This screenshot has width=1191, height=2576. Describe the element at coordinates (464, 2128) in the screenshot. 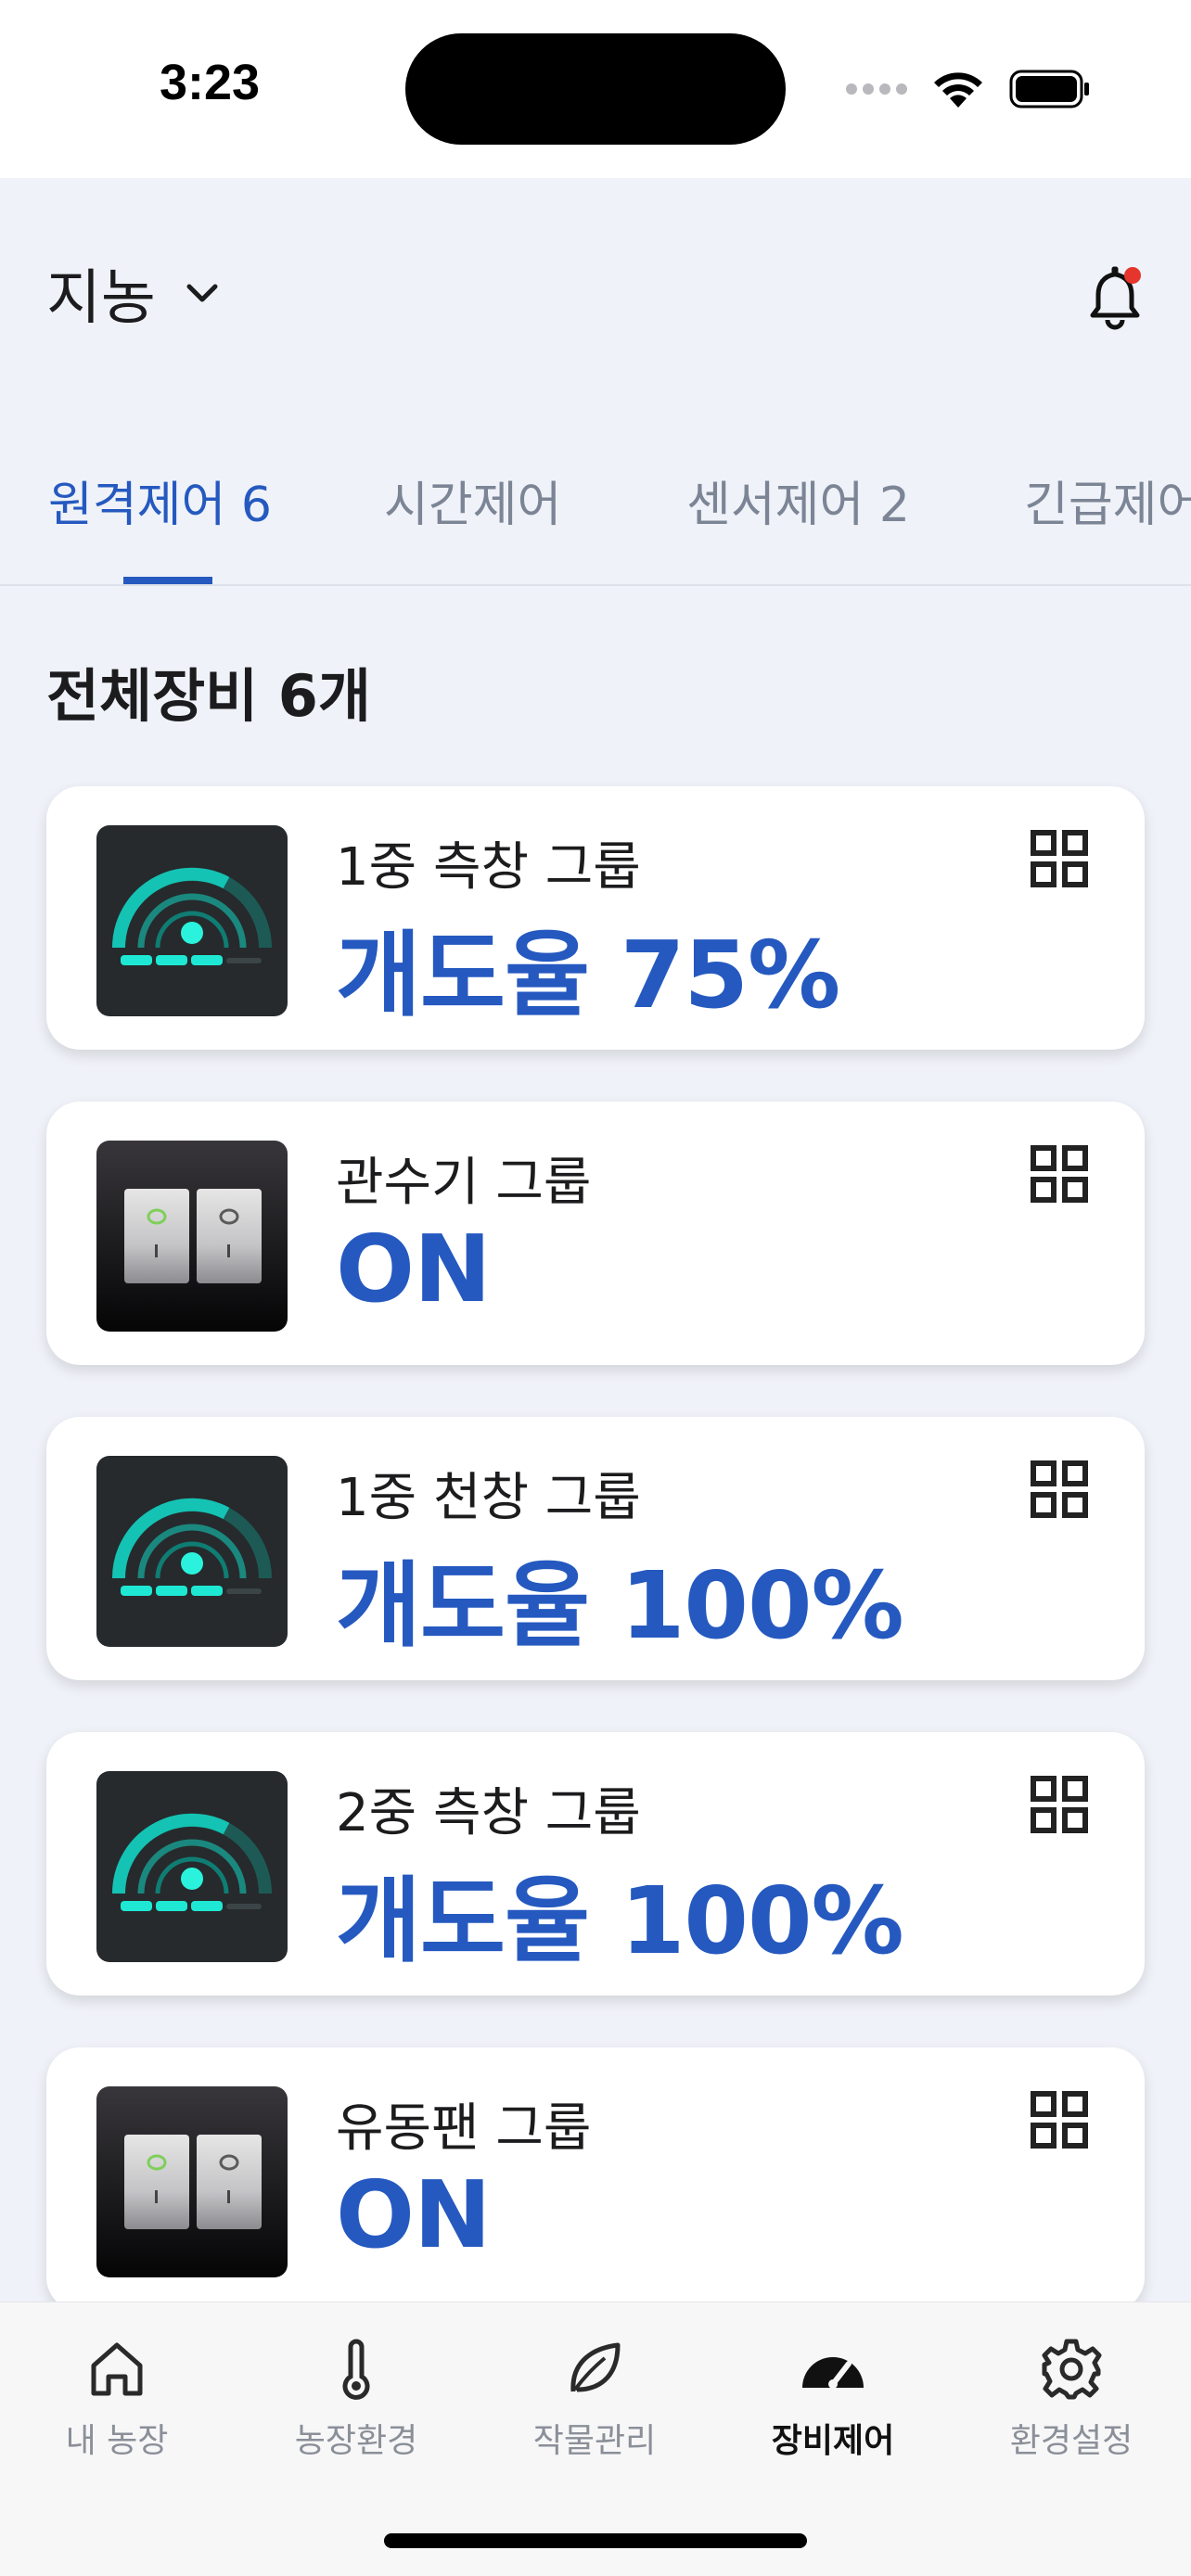

I see `device-name: 유동팬 그룹` at that location.